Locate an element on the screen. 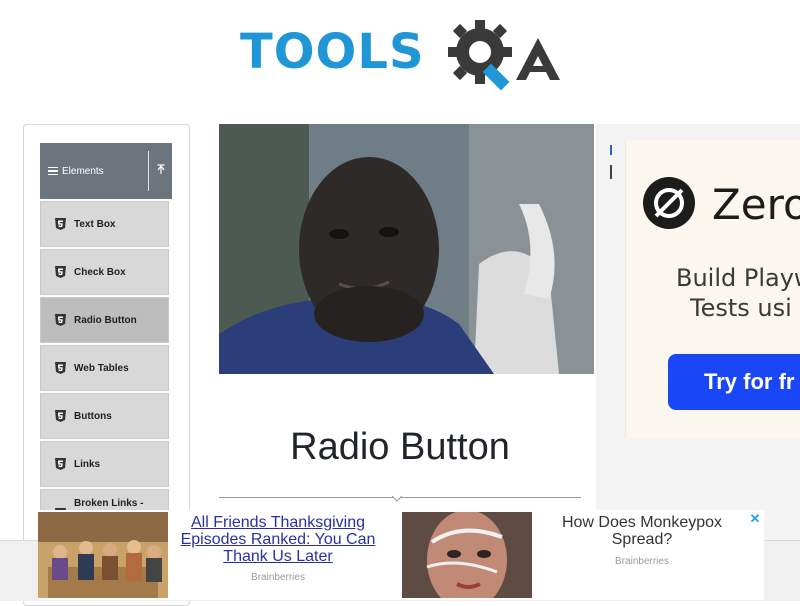  elements-group-header: Elements is located at coordinates (106, 171).